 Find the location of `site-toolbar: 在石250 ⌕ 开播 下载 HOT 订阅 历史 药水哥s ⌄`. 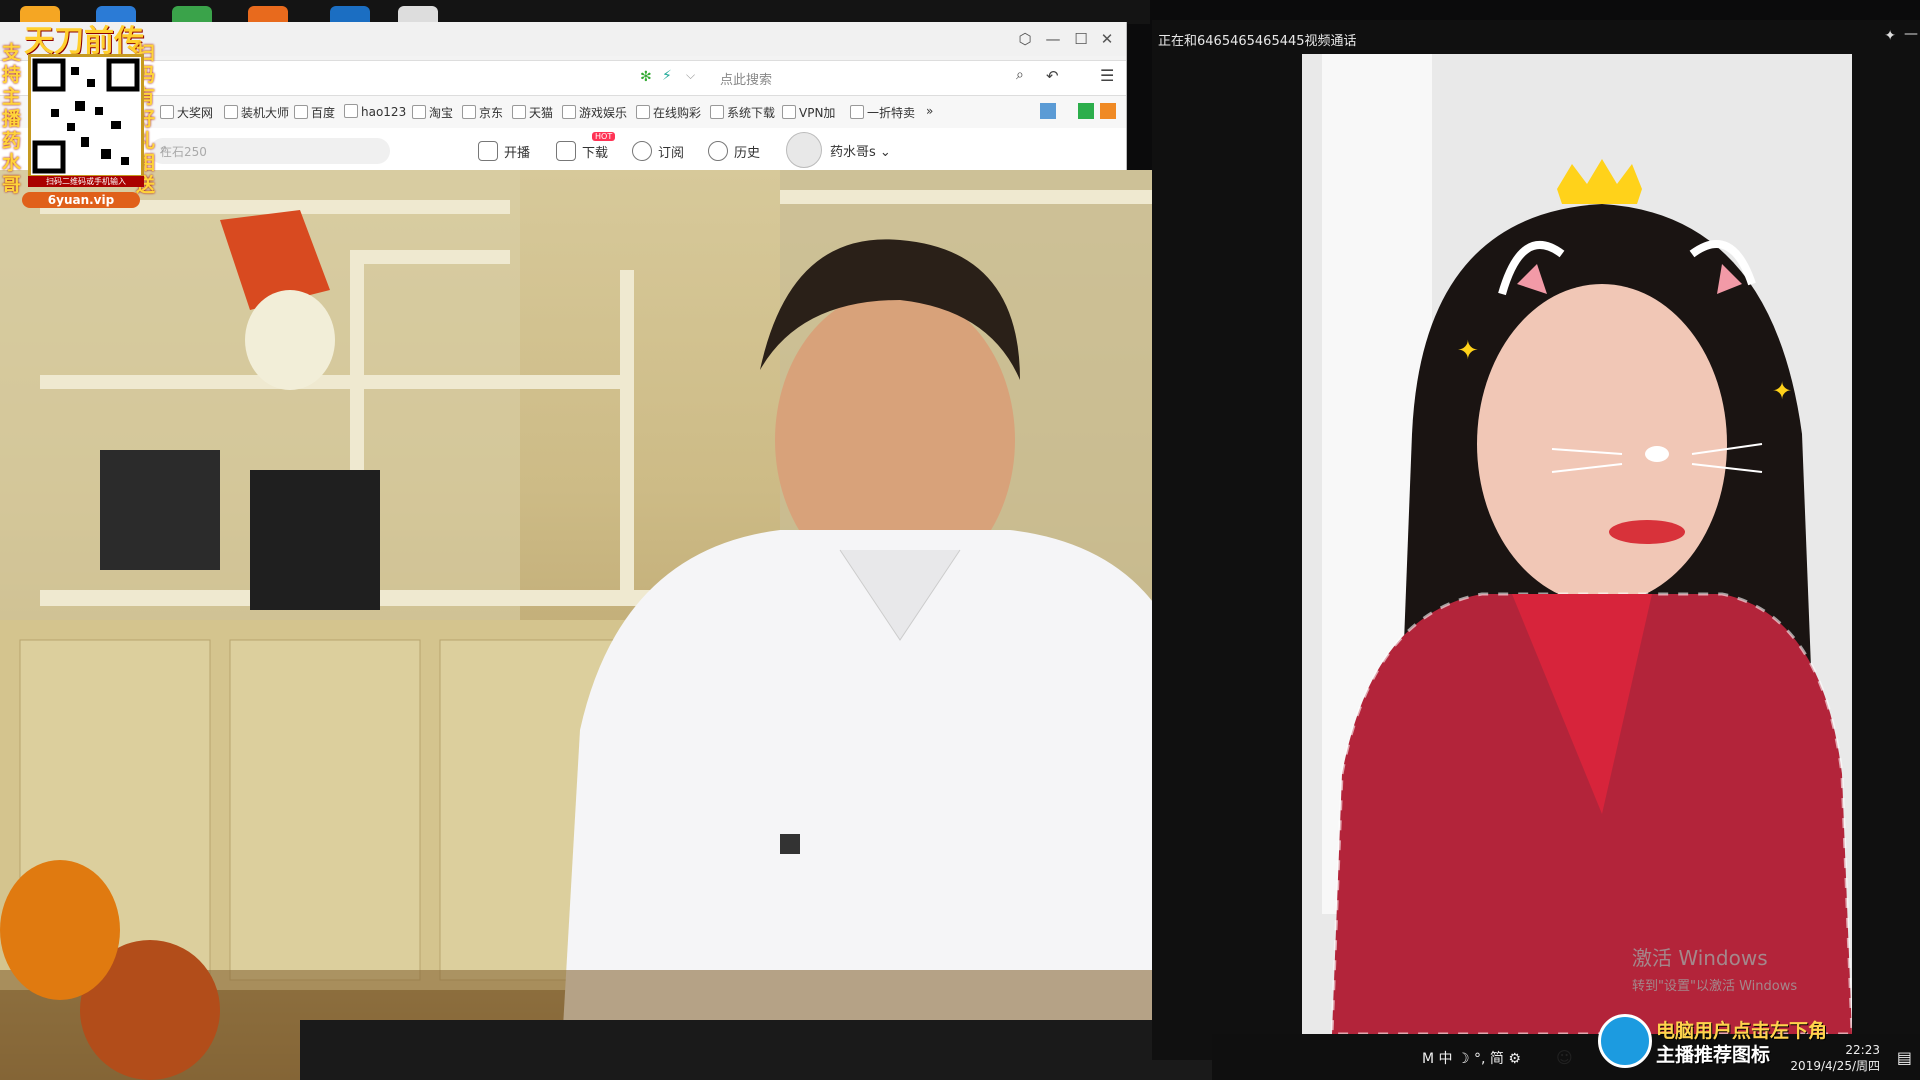

site-toolbar: 在石250 ⌕ 开播 下载 HOT 订阅 历史 药水哥s ⌄ is located at coordinates (563, 149).